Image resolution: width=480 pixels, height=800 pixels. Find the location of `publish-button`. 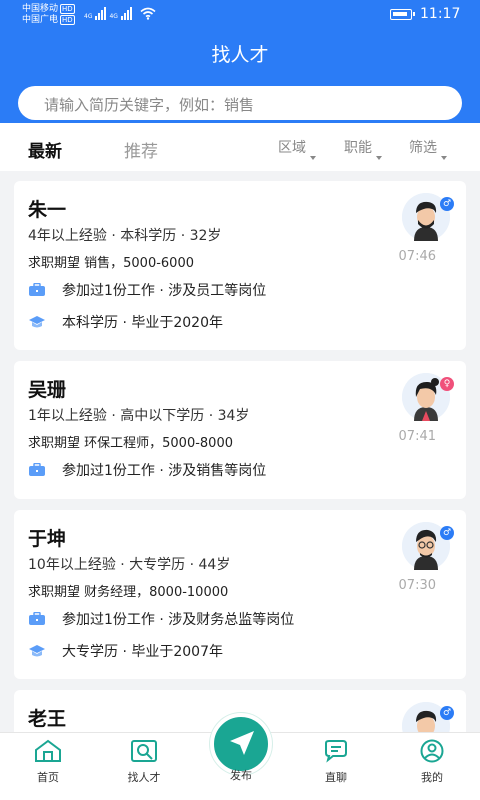

publish-button is located at coordinates (241, 744).